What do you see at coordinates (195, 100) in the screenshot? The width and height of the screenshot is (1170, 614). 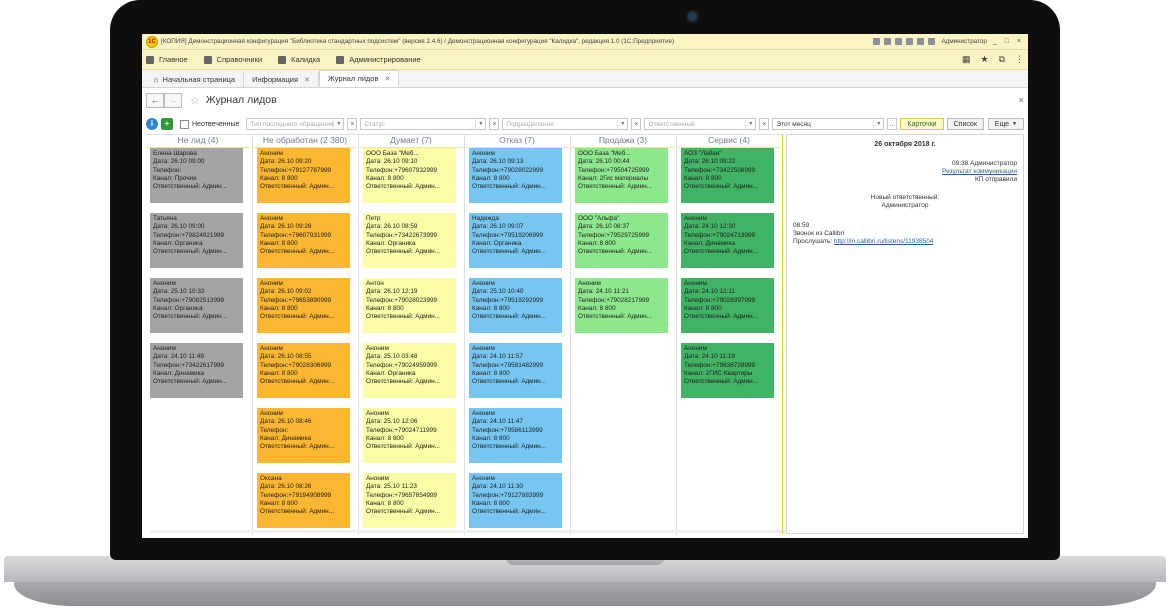 I see `favorite-star-icon: ☆` at bounding box center [195, 100].